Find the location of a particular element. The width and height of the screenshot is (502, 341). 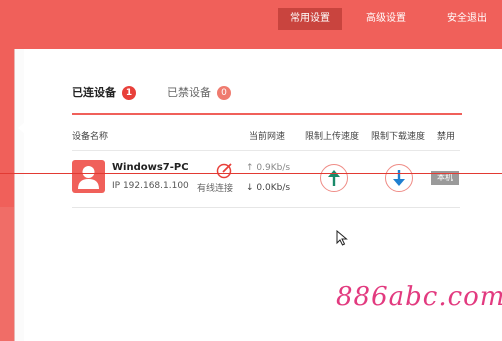

header-divider is located at coordinates (266, 150).